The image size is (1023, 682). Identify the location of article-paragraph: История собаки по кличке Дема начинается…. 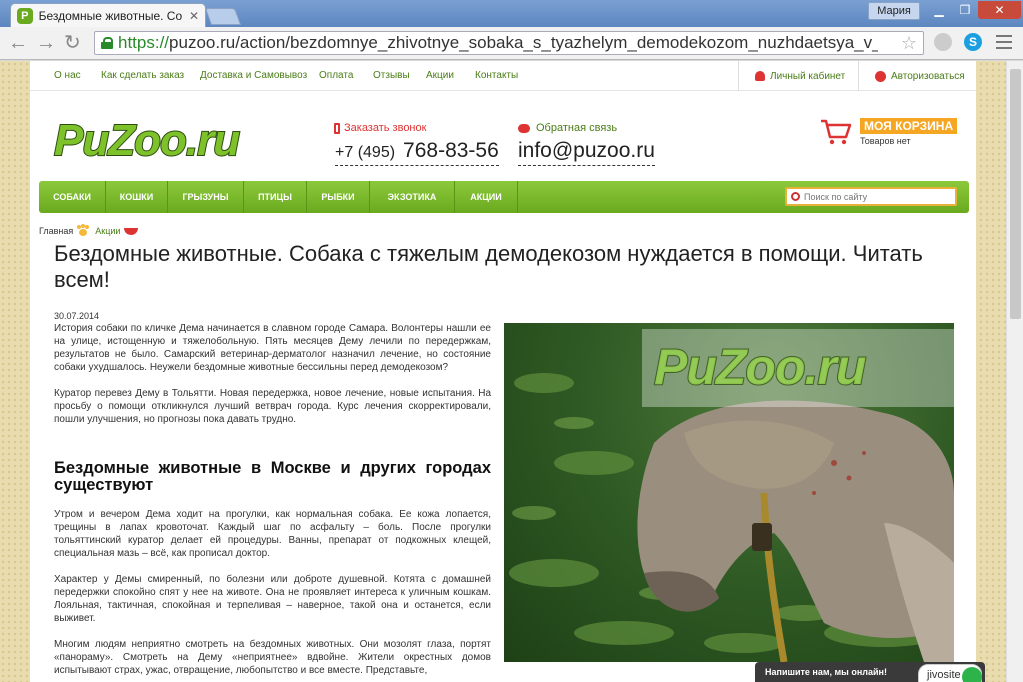
(272, 348).